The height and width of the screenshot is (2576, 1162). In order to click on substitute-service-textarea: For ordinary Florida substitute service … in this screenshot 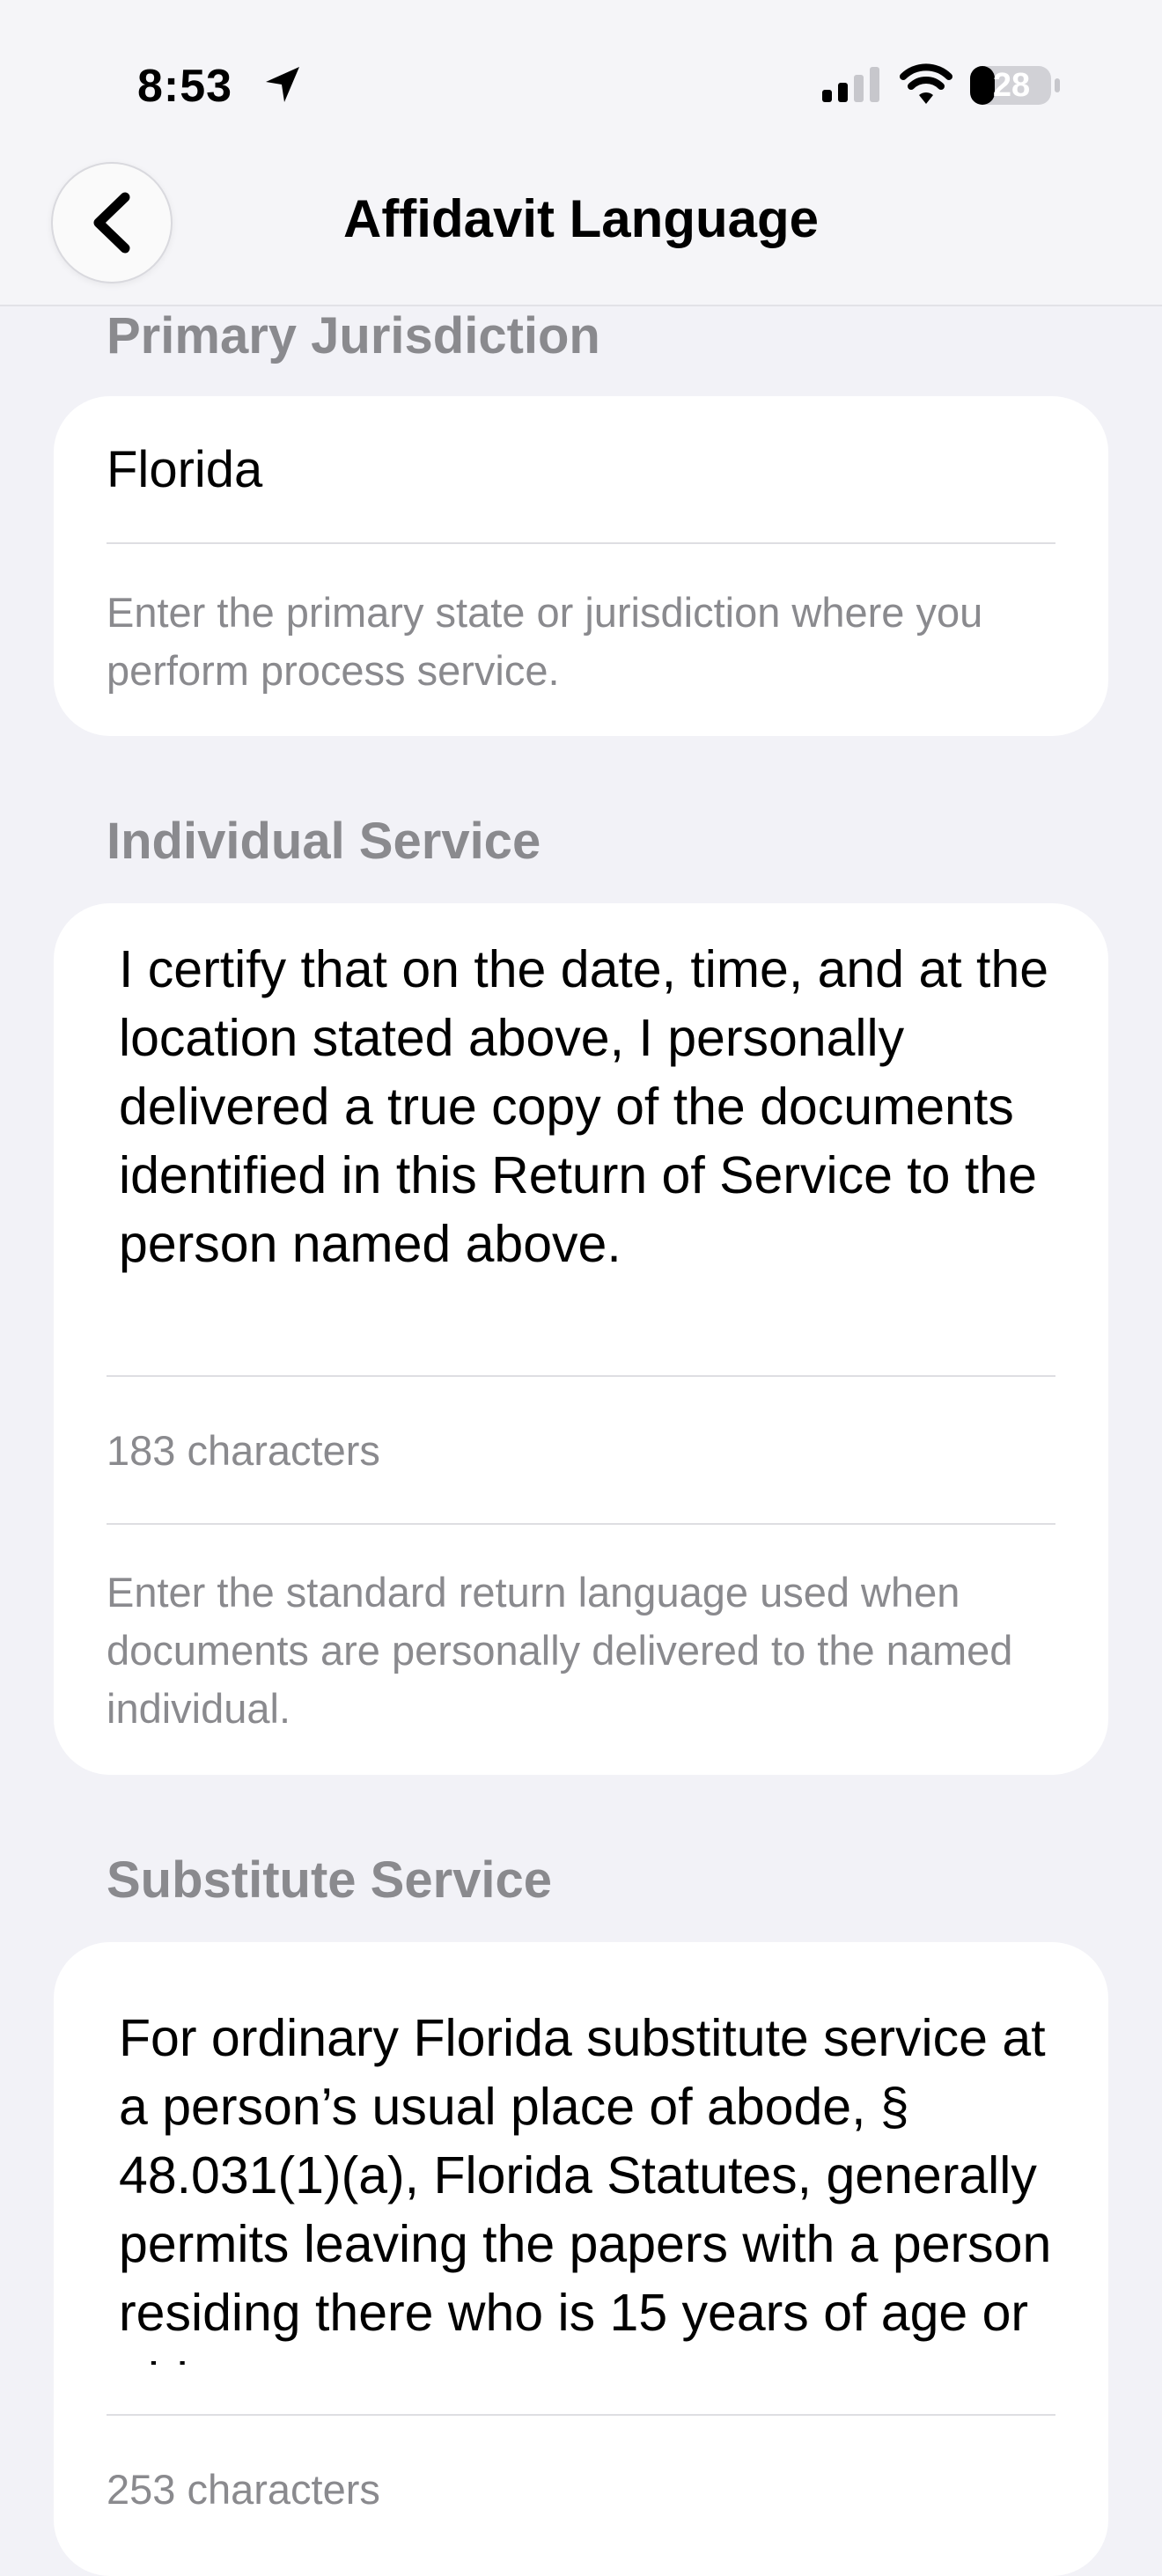, I will do `click(594, 2185)`.